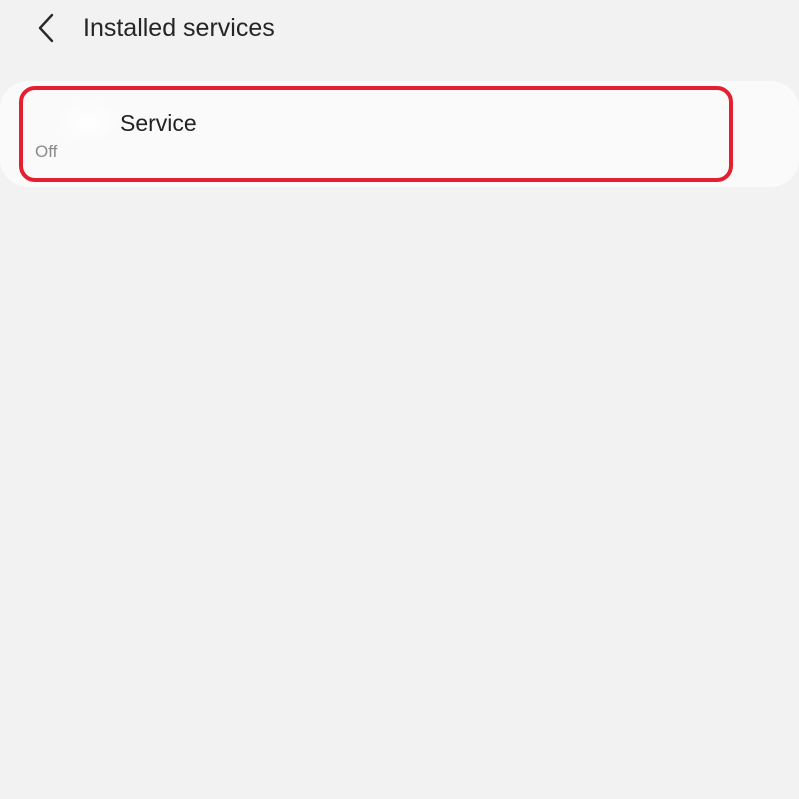  What do you see at coordinates (399, 30) in the screenshot?
I see `header: Installed services` at bounding box center [399, 30].